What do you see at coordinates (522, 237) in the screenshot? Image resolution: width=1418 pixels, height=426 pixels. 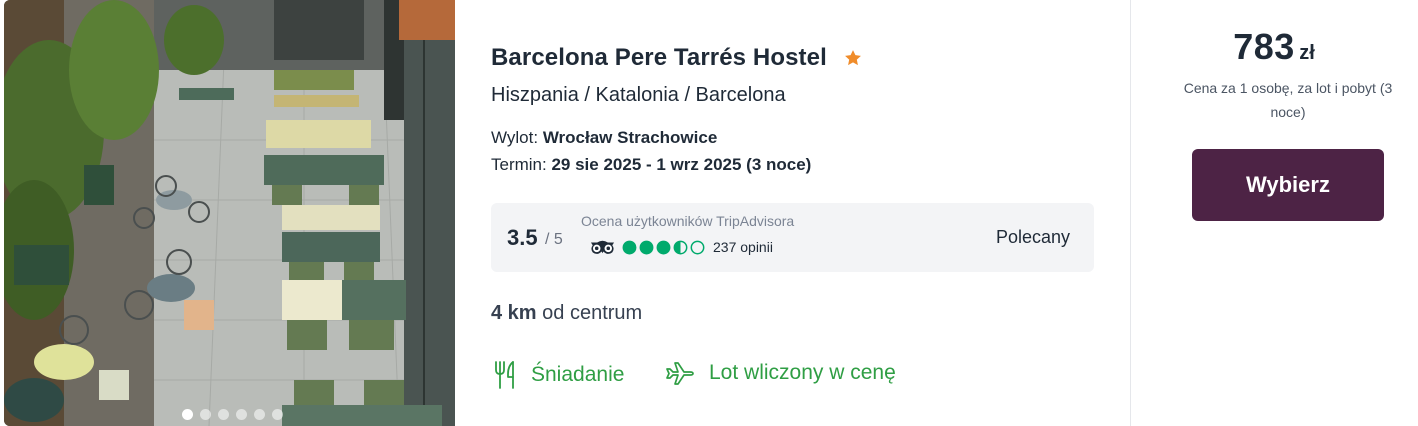 I see `rating-score: 3.5` at bounding box center [522, 237].